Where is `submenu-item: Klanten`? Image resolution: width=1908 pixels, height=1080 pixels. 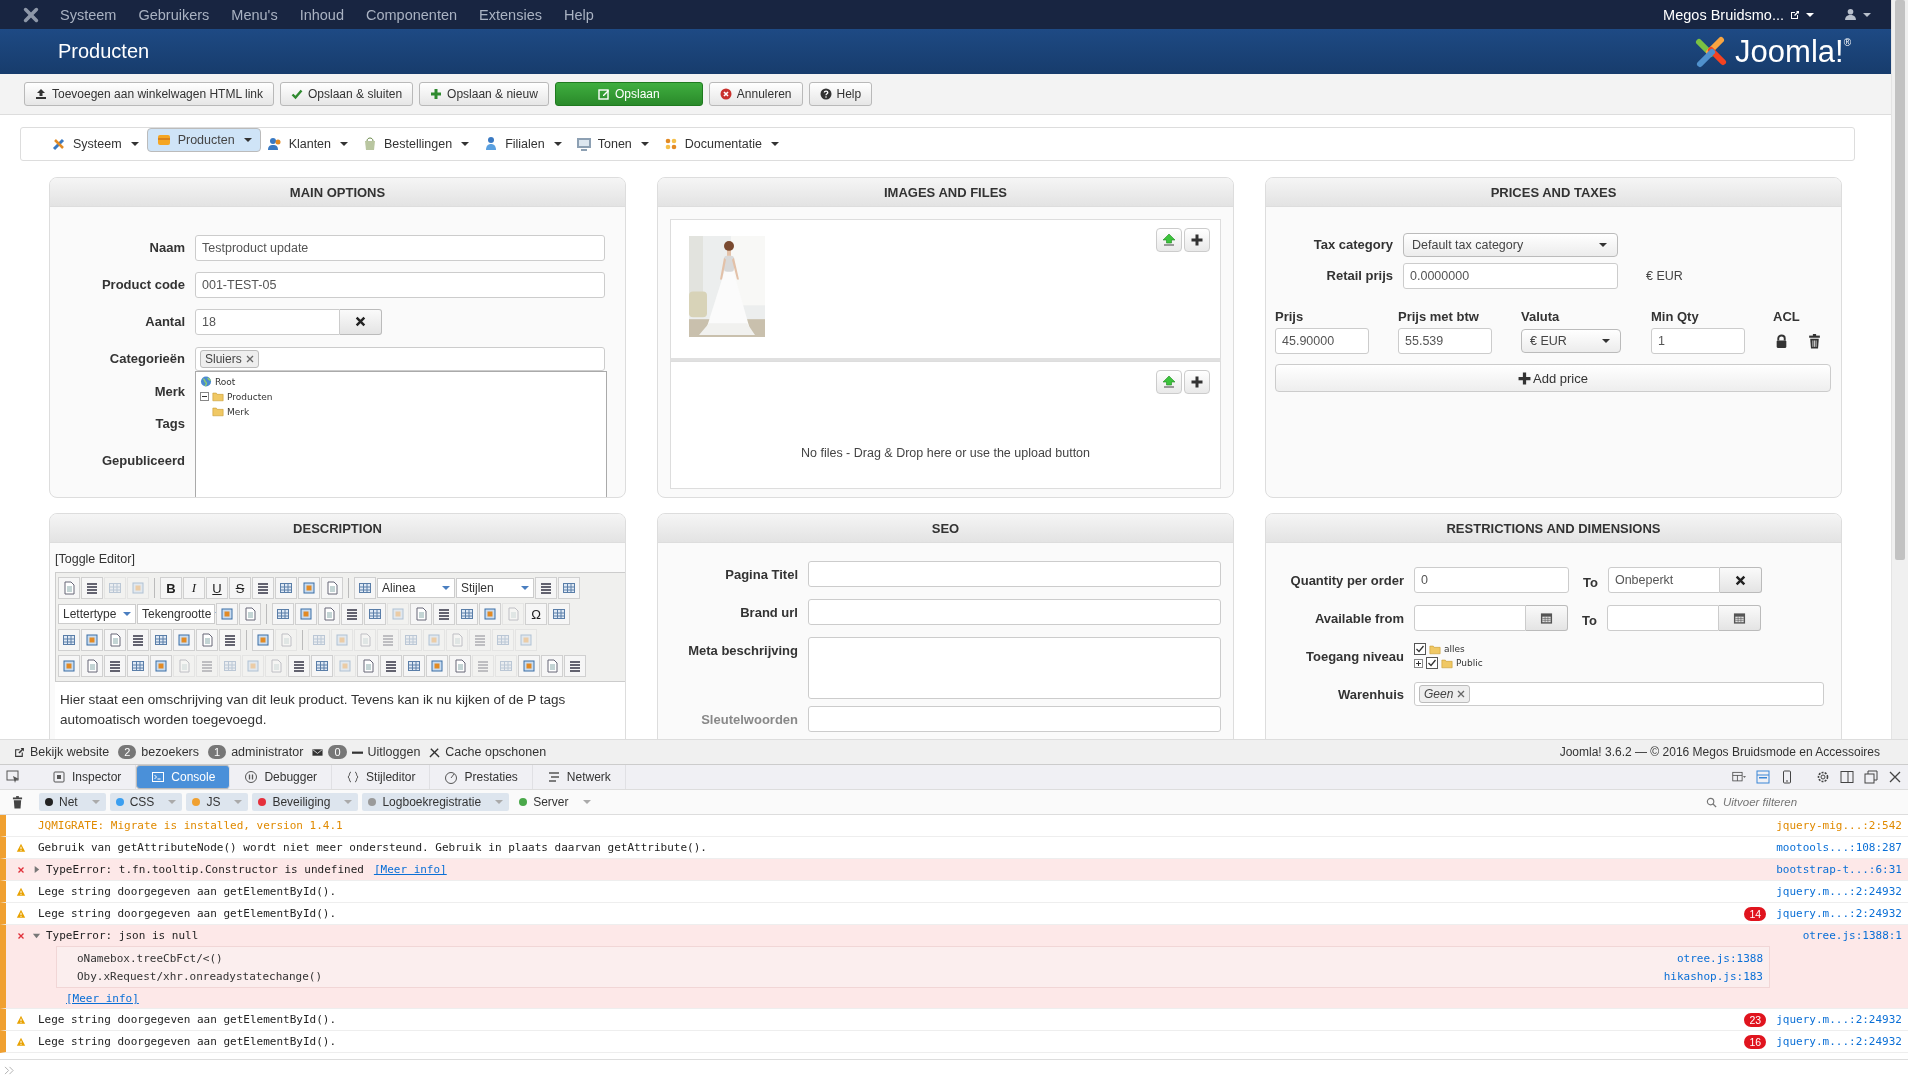
submenu-item: Klanten is located at coordinates (308, 144).